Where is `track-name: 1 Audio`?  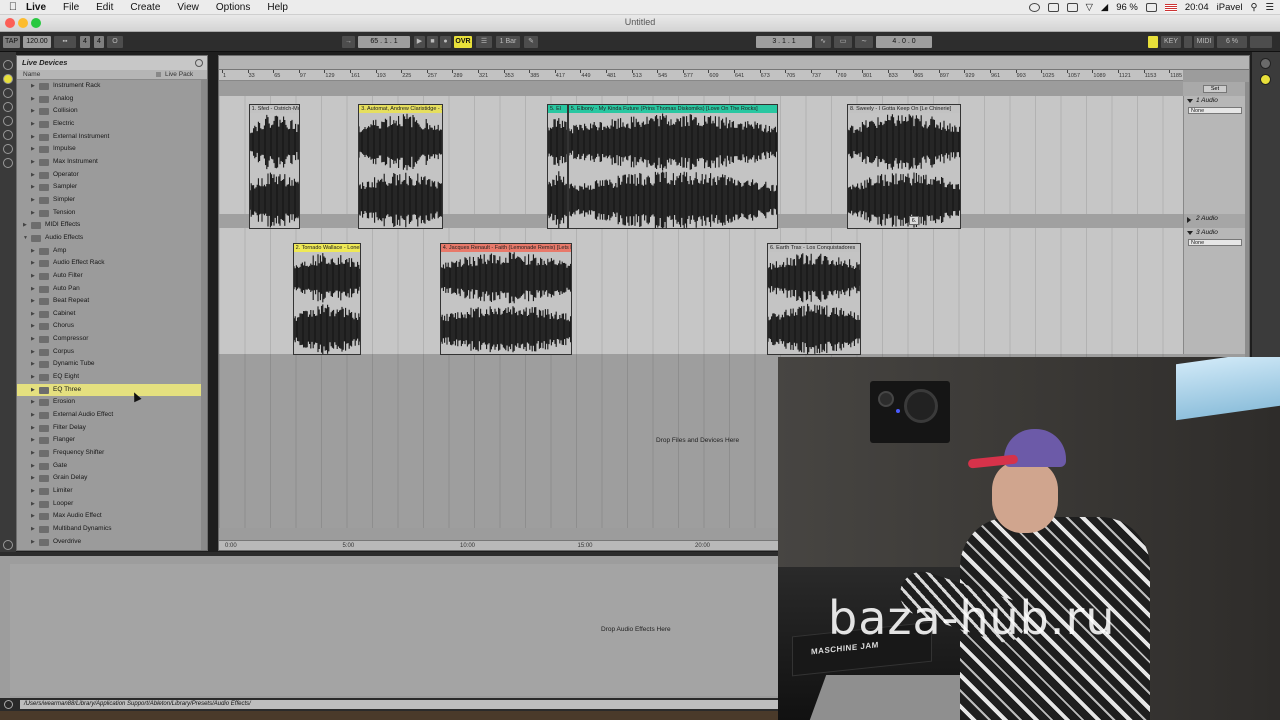 track-name: 1 Audio is located at coordinates (1214, 101).